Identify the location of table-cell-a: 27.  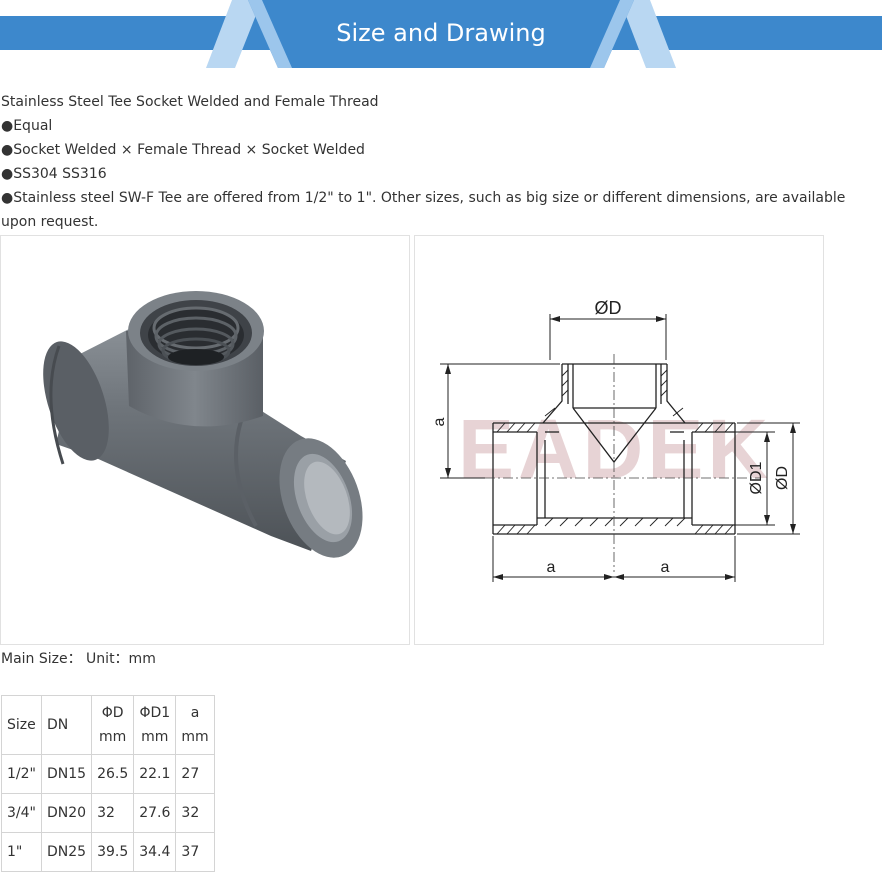
(195, 774).